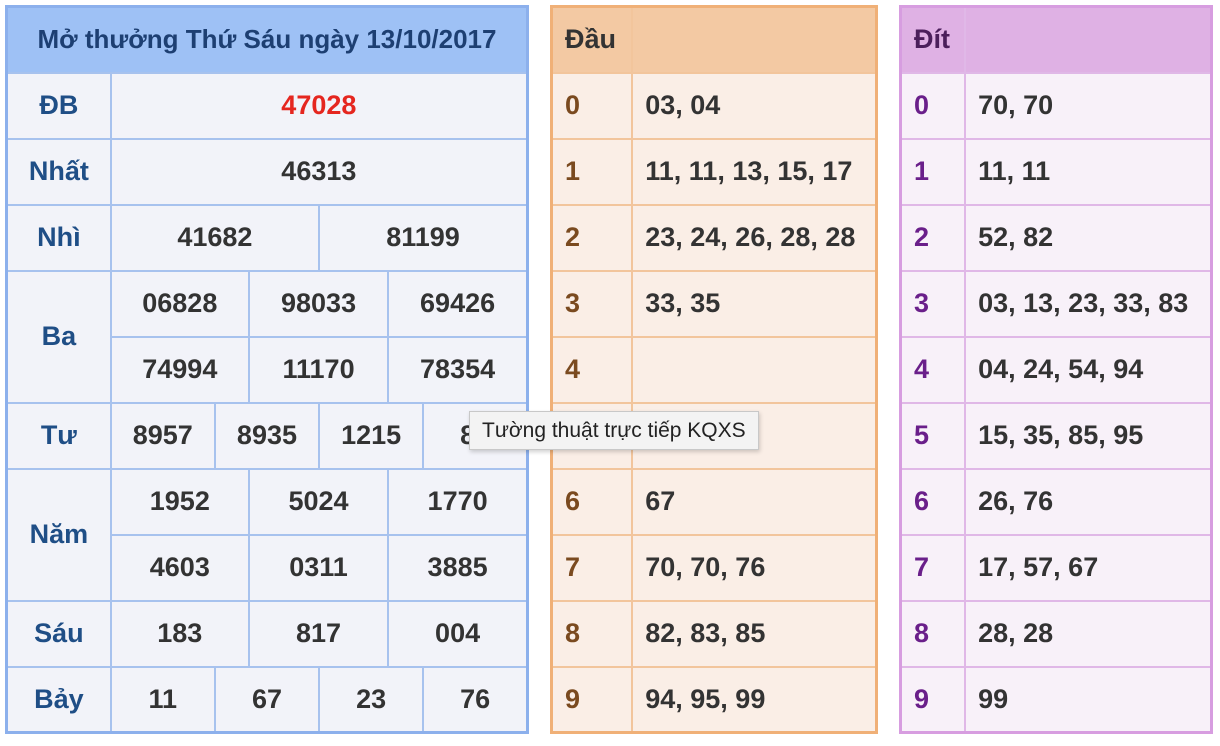 The image size is (1220, 746). I want to click on dau-value, so click(754, 369).